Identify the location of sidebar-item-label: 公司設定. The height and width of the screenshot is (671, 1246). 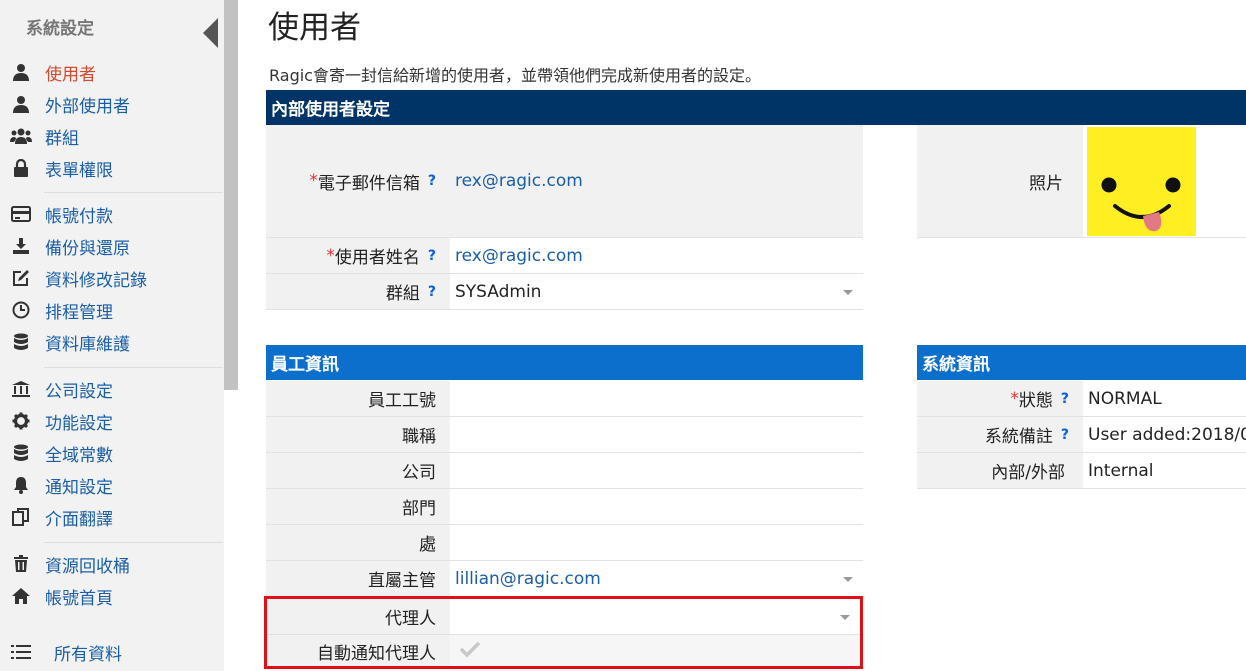
(79, 391).